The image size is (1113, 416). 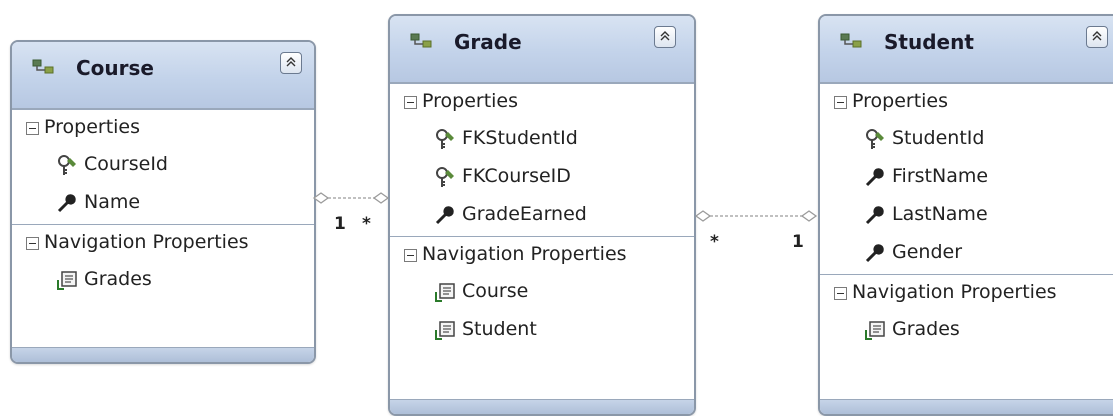 I want to click on property-name: Gender, so click(x=927, y=252).